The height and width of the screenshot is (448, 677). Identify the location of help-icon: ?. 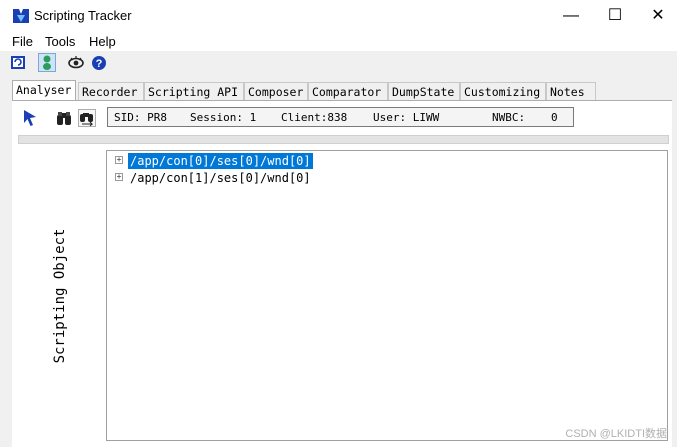
(99, 62).